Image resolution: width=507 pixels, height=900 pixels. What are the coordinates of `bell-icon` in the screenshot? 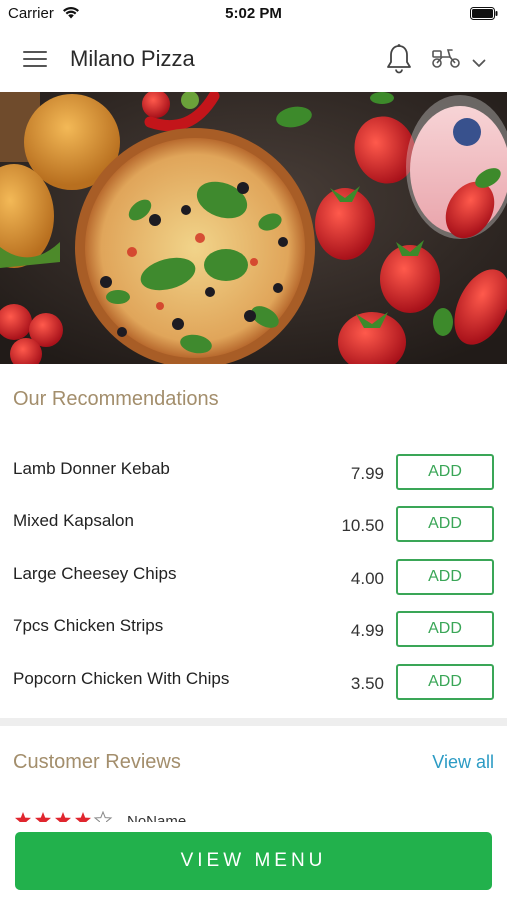 It's located at (399, 61).